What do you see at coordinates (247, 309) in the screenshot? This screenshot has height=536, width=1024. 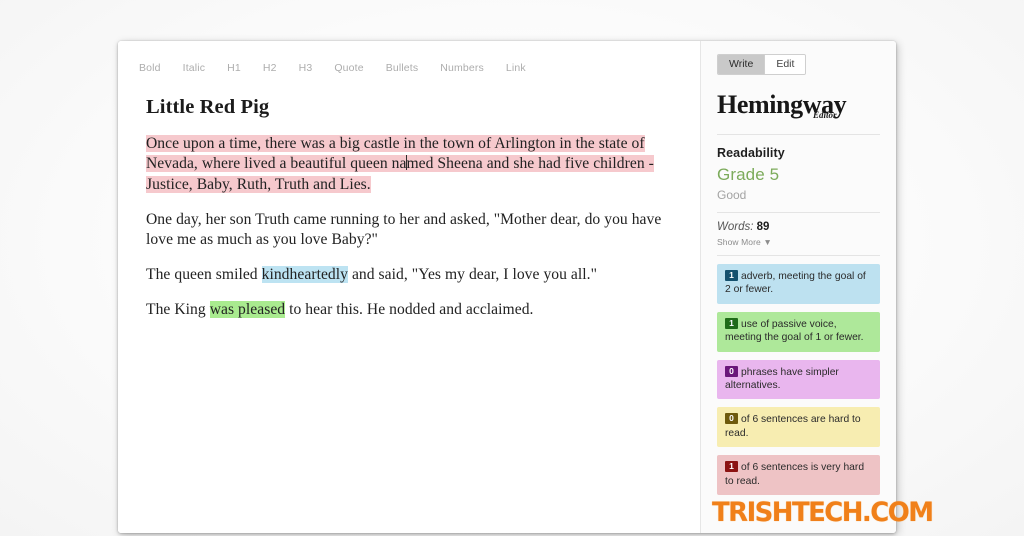 I see `highlight-passive-voice: was pleased` at bounding box center [247, 309].